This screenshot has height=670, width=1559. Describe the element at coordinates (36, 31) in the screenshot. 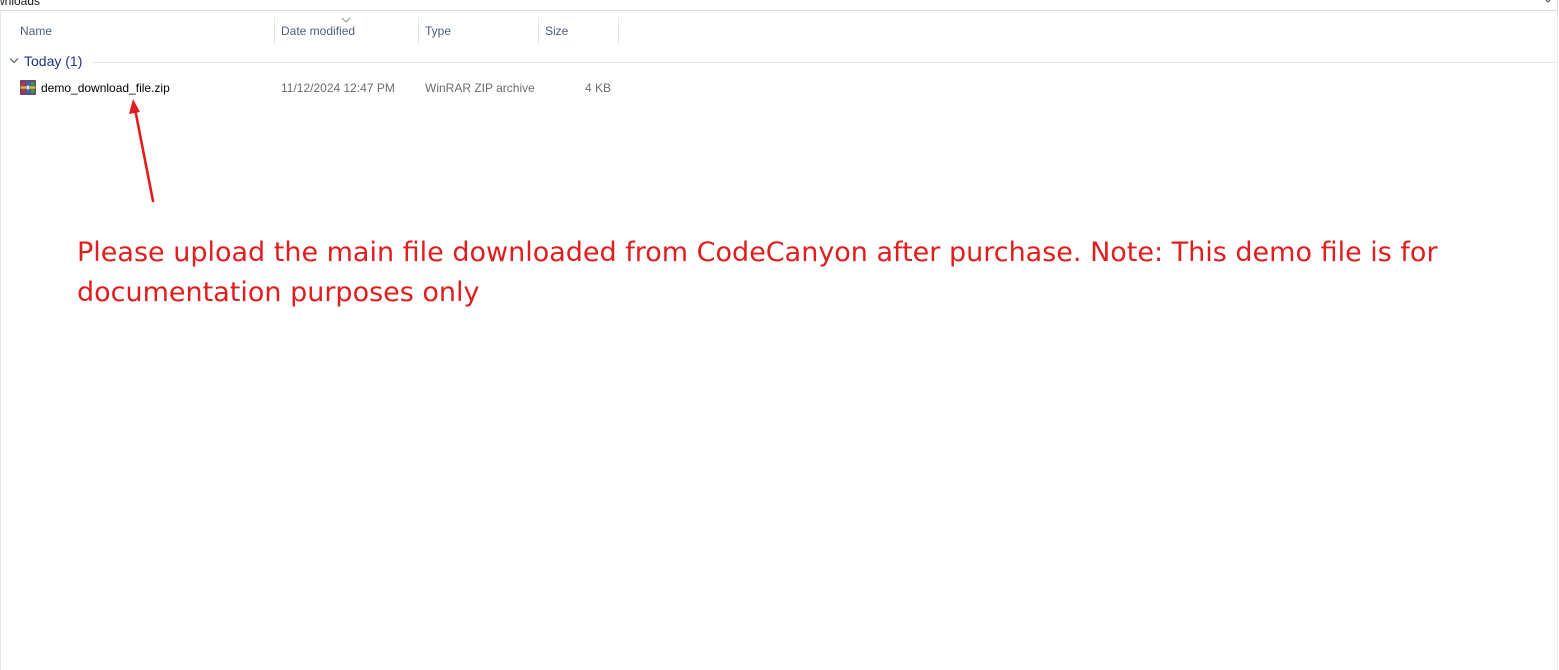

I see `column-header-name-label: Name` at that location.